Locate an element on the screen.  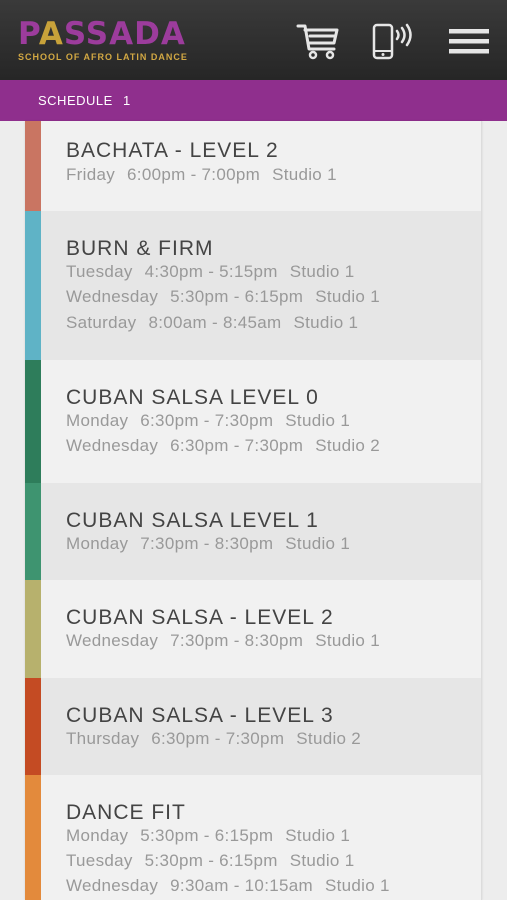
cart-icon is located at coordinates (318, 42).